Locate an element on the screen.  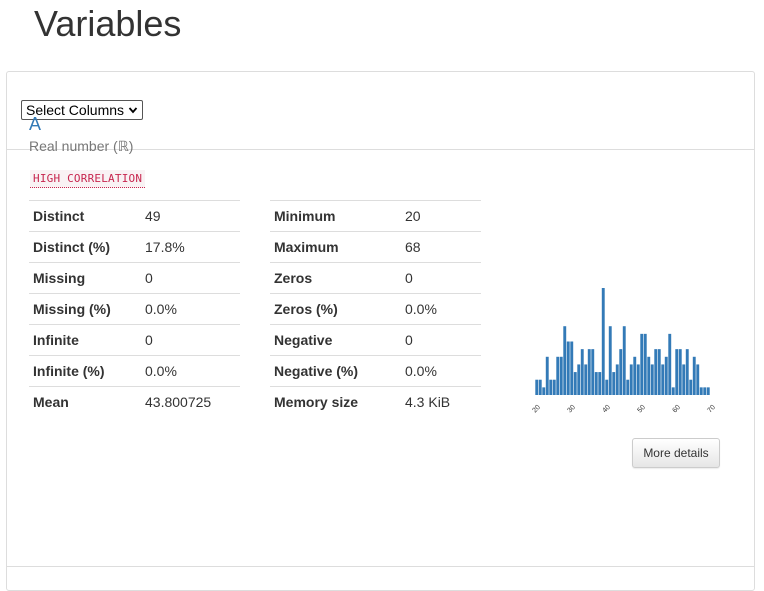
stats-row: Distinct 49 is located at coordinates (134, 216).